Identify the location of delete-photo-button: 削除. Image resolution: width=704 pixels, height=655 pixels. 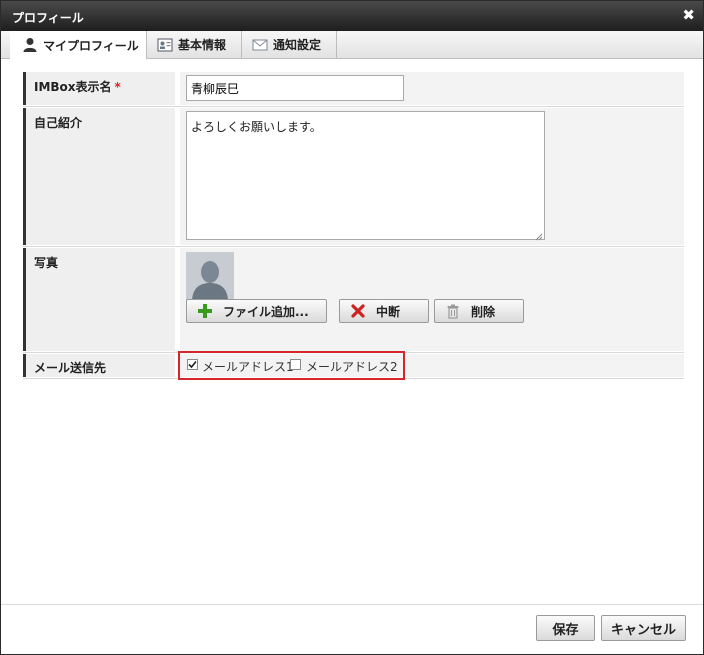
(479, 311).